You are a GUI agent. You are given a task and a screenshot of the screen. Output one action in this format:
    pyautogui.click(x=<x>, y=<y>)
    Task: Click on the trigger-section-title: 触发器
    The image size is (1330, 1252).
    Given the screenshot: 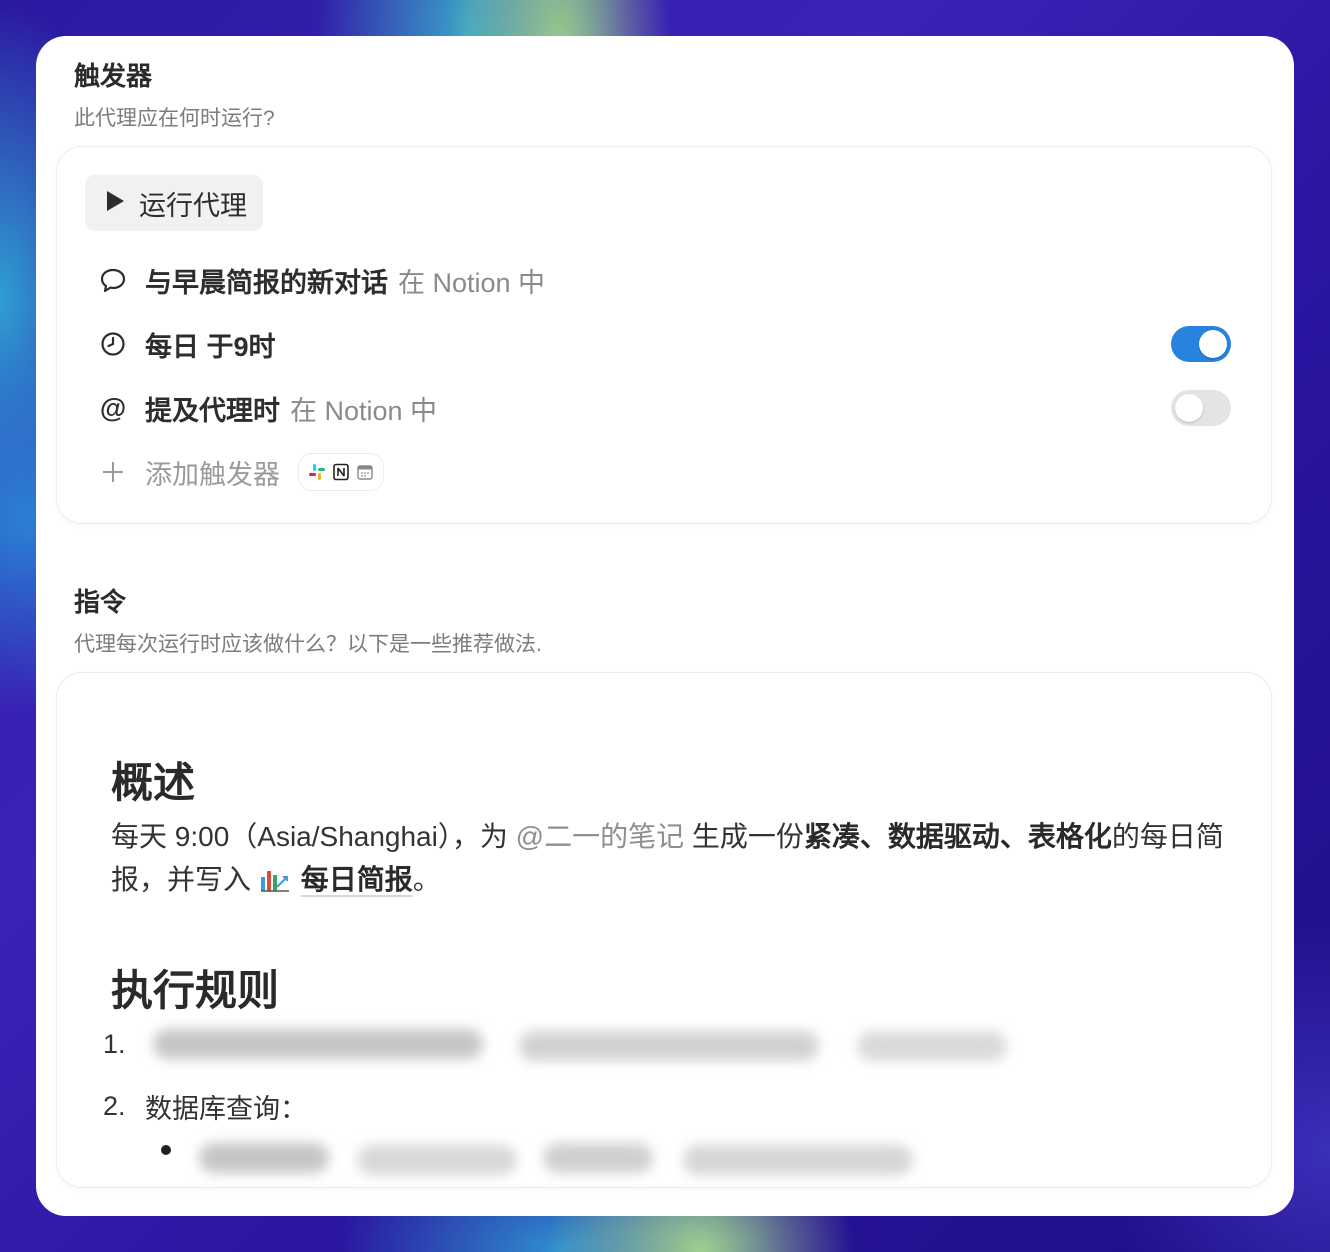 What is the action you would take?
    pyautogui.click(x=113, y=76)
    